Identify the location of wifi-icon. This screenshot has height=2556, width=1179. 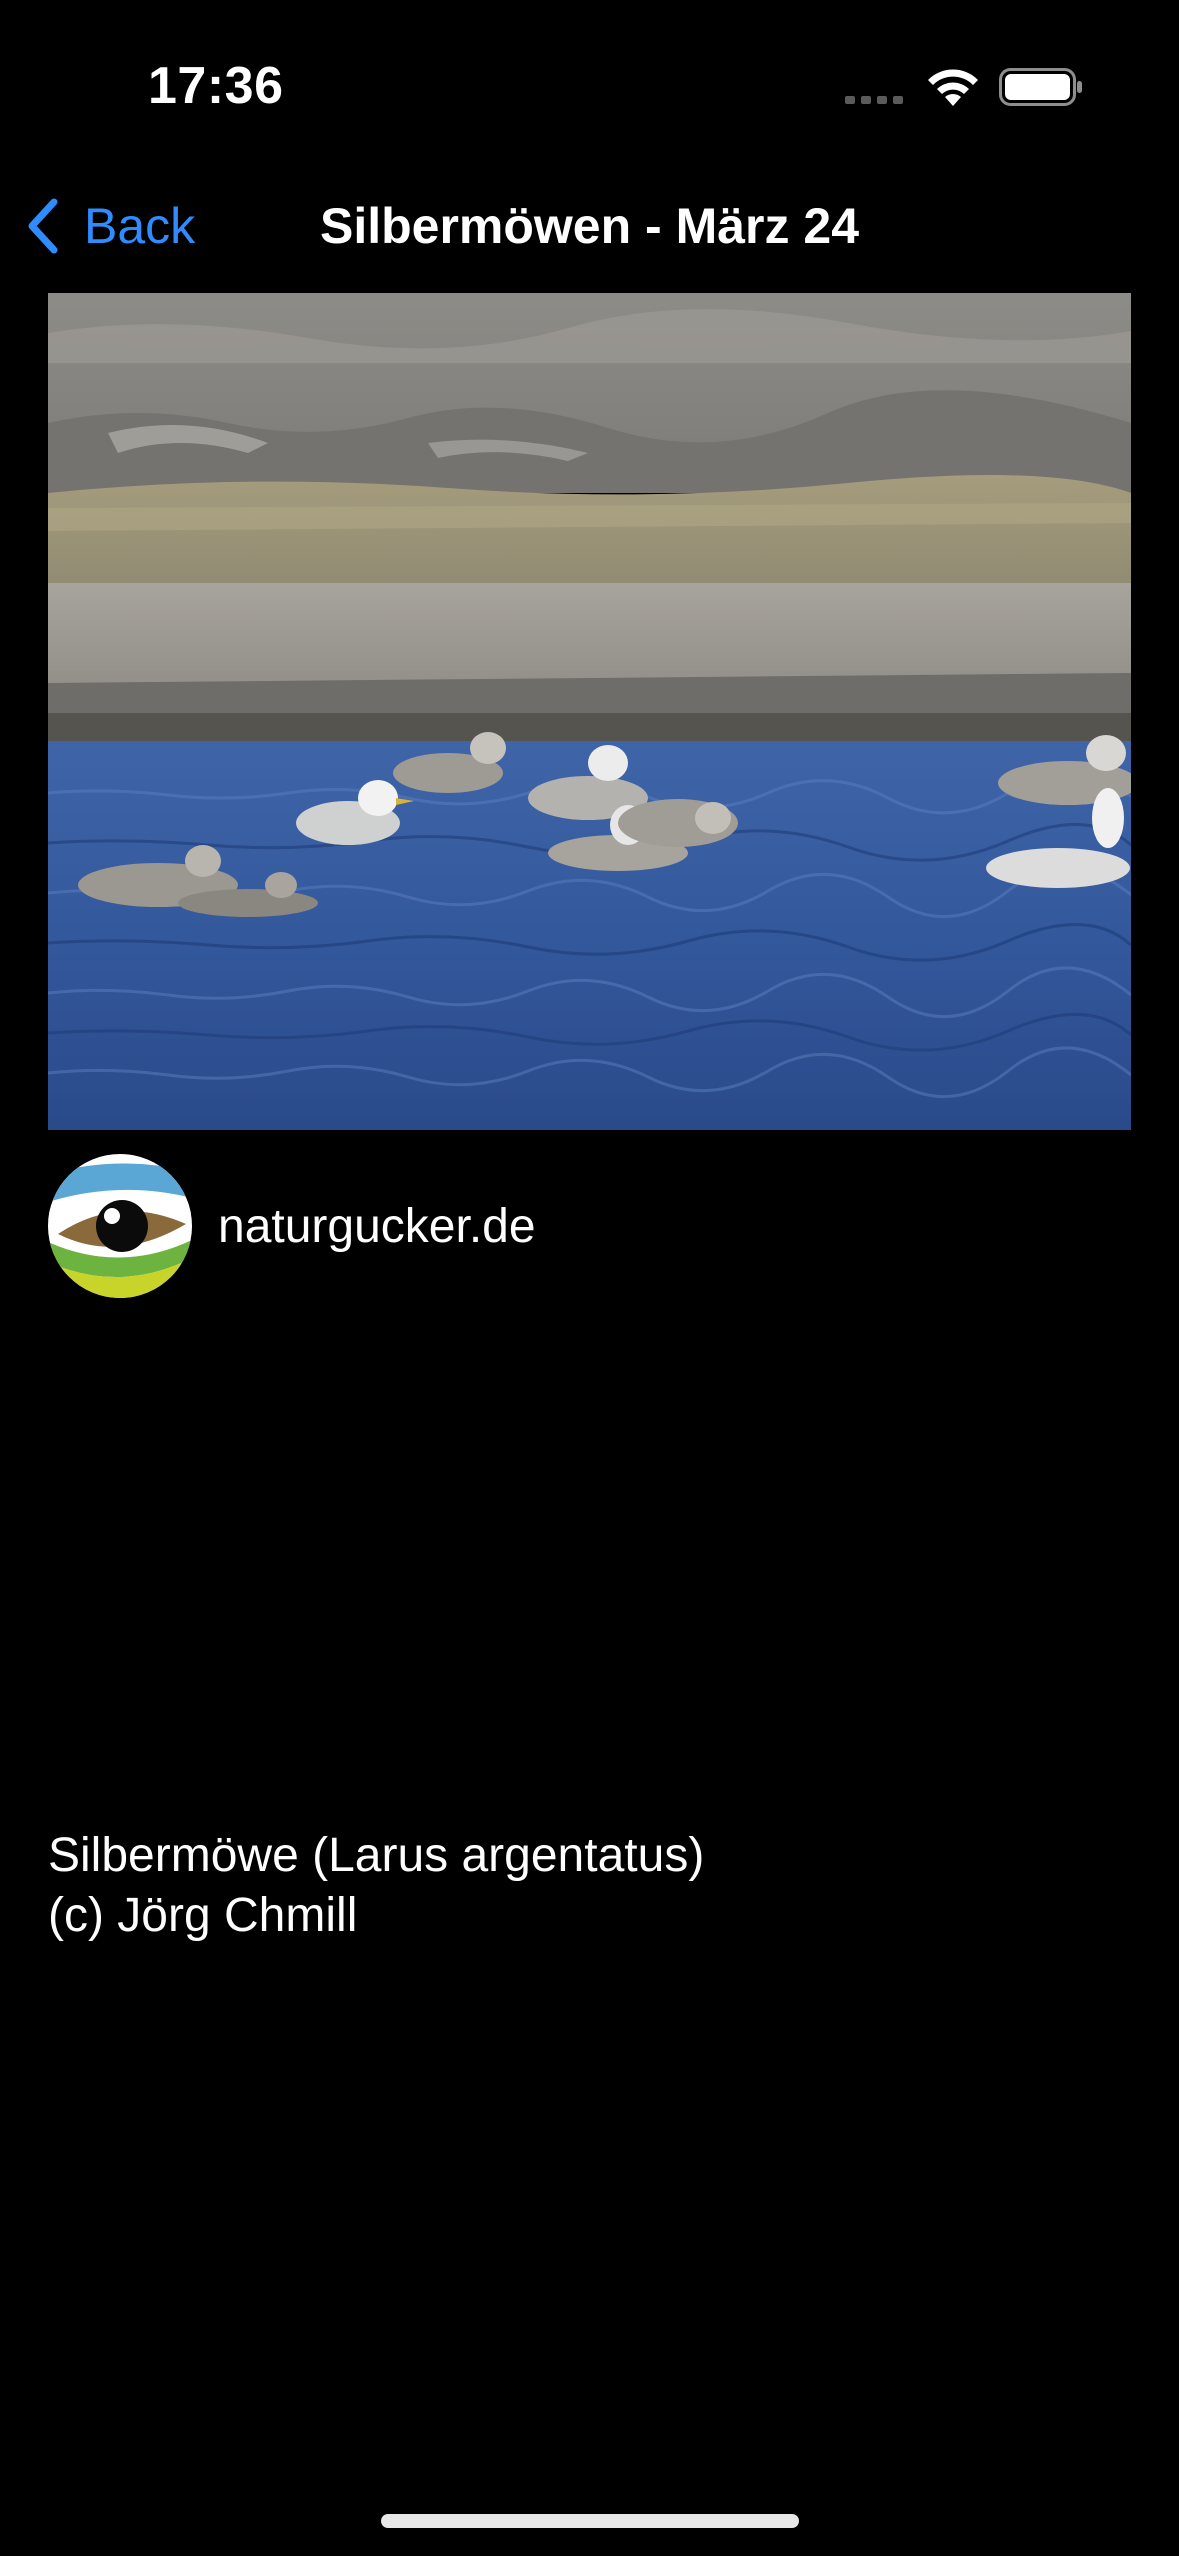
(953, 87).